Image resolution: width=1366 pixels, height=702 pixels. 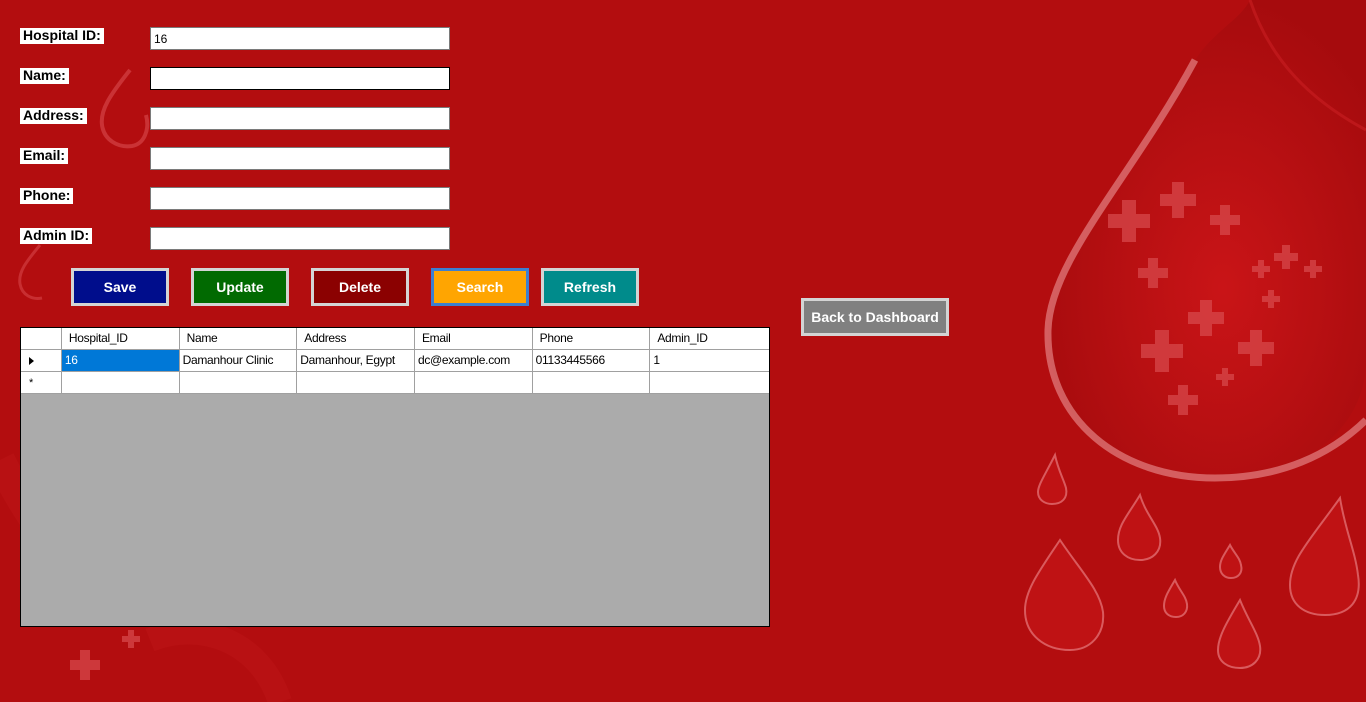 What do you see at coordinates (473, 339) in the screenshot?
I see `column-header-email: Email` at bounding box center [473, 339].